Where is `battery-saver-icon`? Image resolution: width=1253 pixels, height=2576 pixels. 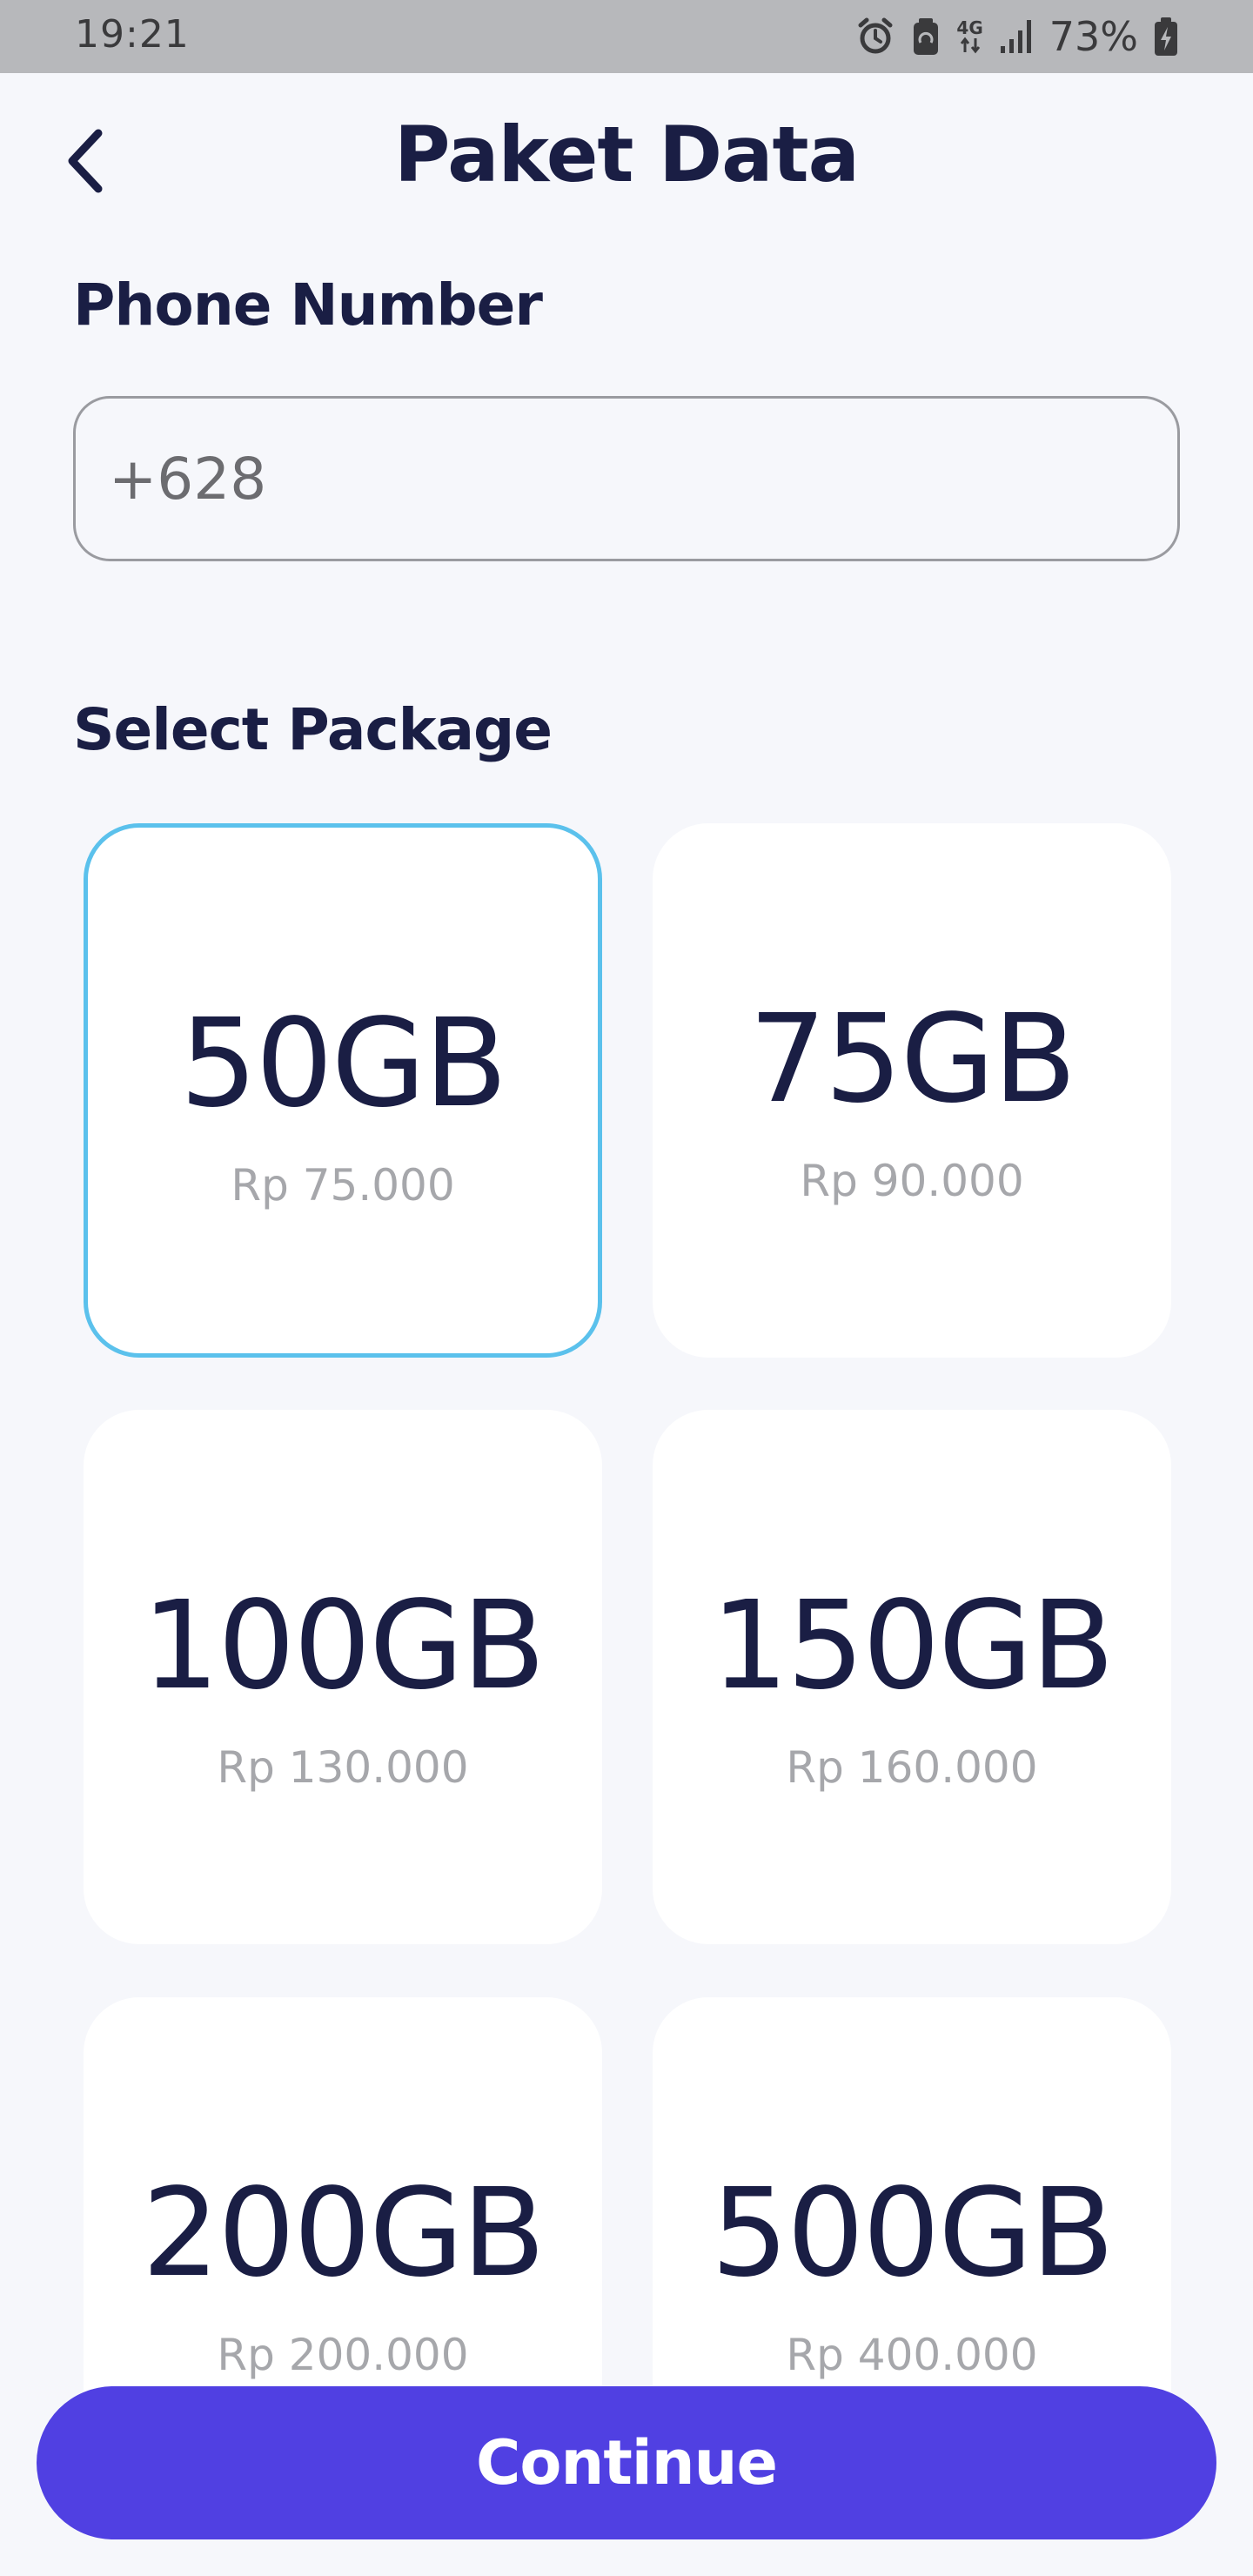
battery-saver-icon is located at coordinates (926, 37).